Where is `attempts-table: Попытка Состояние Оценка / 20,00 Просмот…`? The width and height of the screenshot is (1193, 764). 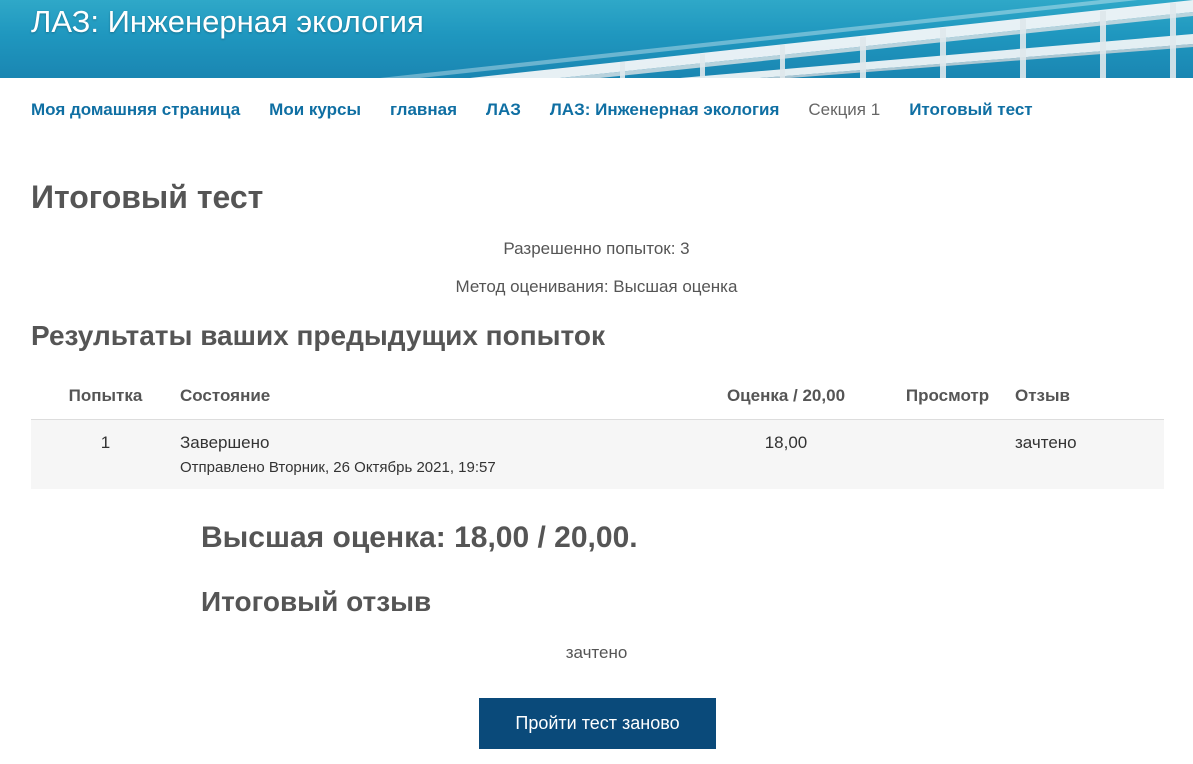
attempts-table: Попытка Состояние Оценка / 20,00 Просмот… is located at coordinates (597, 431).